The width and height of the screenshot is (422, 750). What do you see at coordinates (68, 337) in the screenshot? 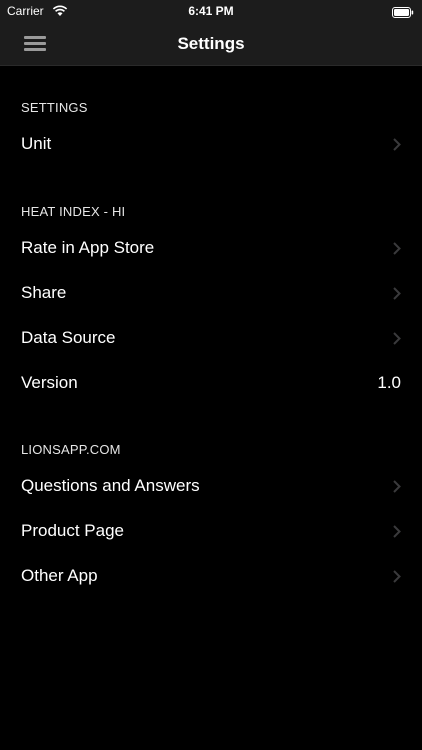
I see `row-label: Data Source` at bounding box center [68, 337].